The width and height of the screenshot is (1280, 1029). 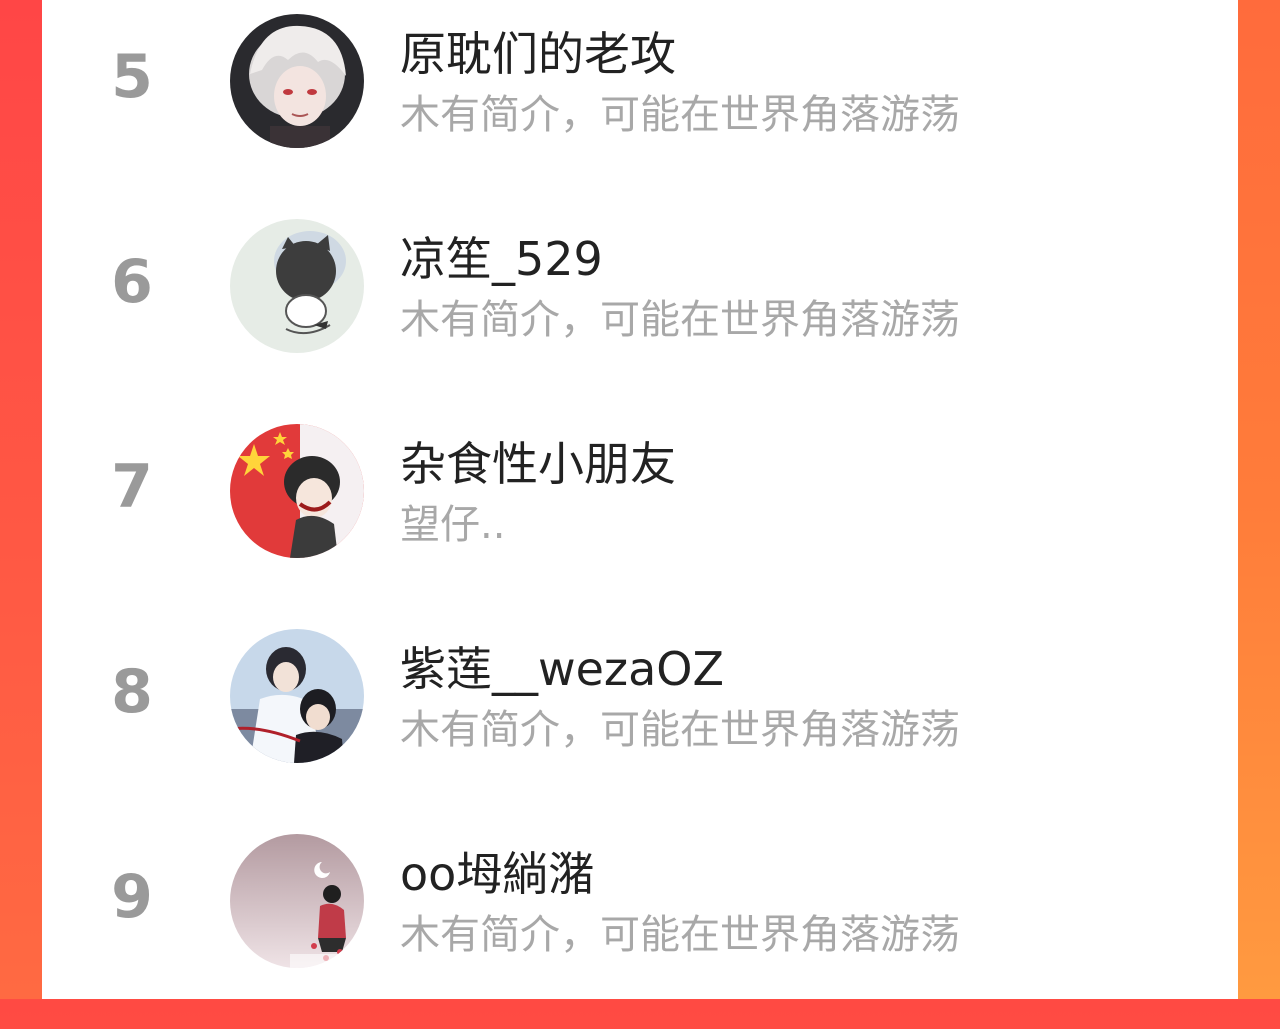 I want to click on rank-number: 5, so click(x=132, y=77).